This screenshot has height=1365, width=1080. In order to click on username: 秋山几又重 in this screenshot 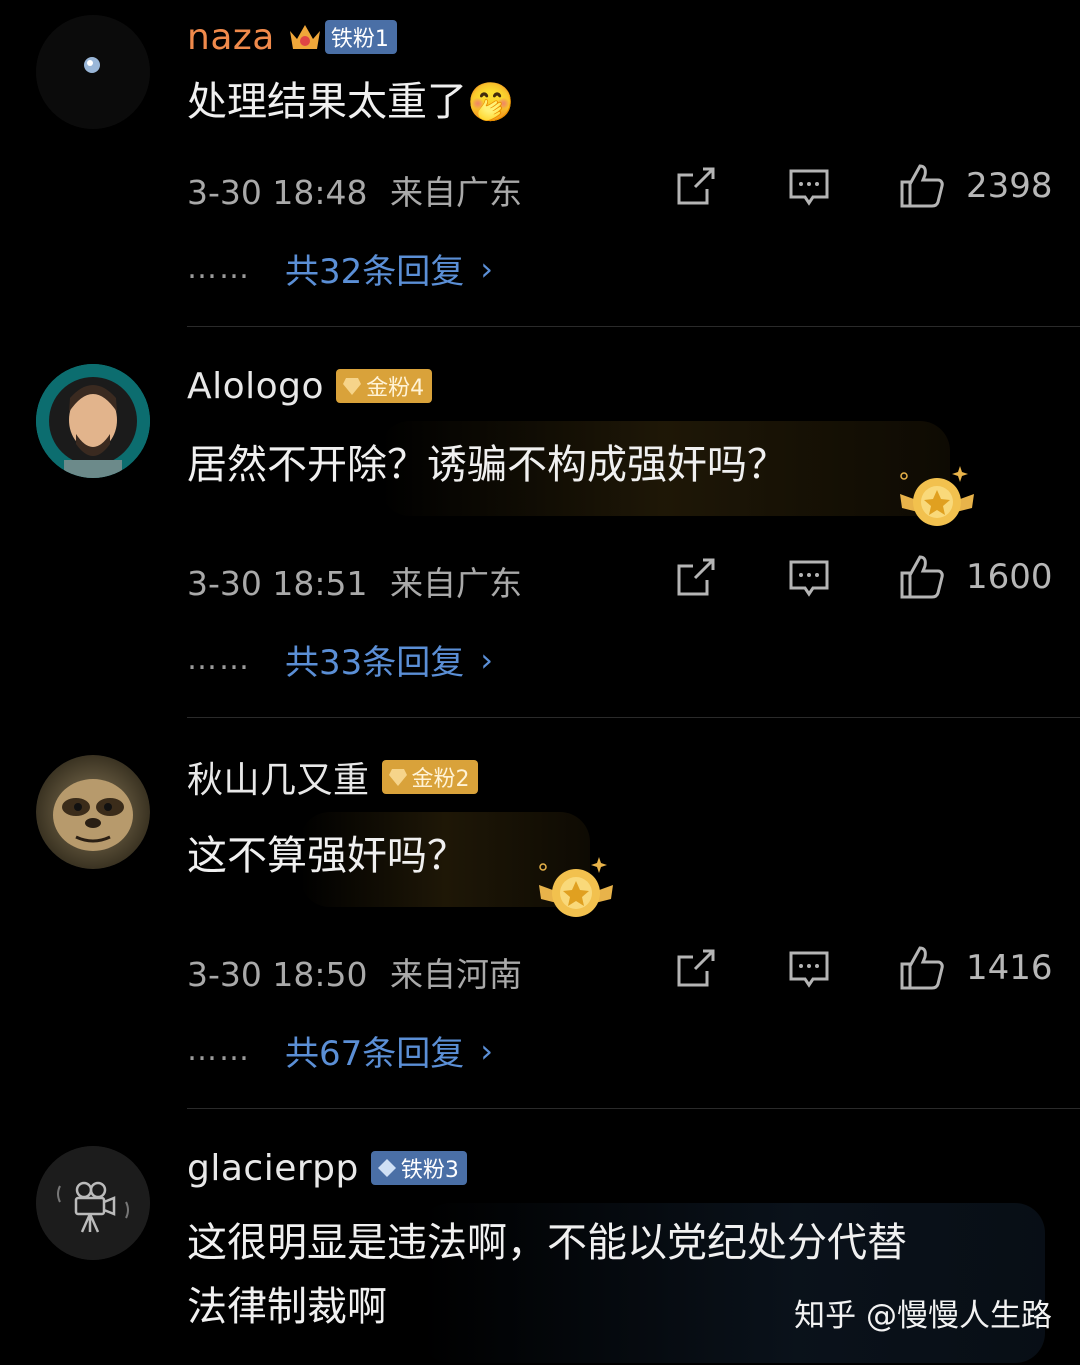, I will do `click(278, 777)`.